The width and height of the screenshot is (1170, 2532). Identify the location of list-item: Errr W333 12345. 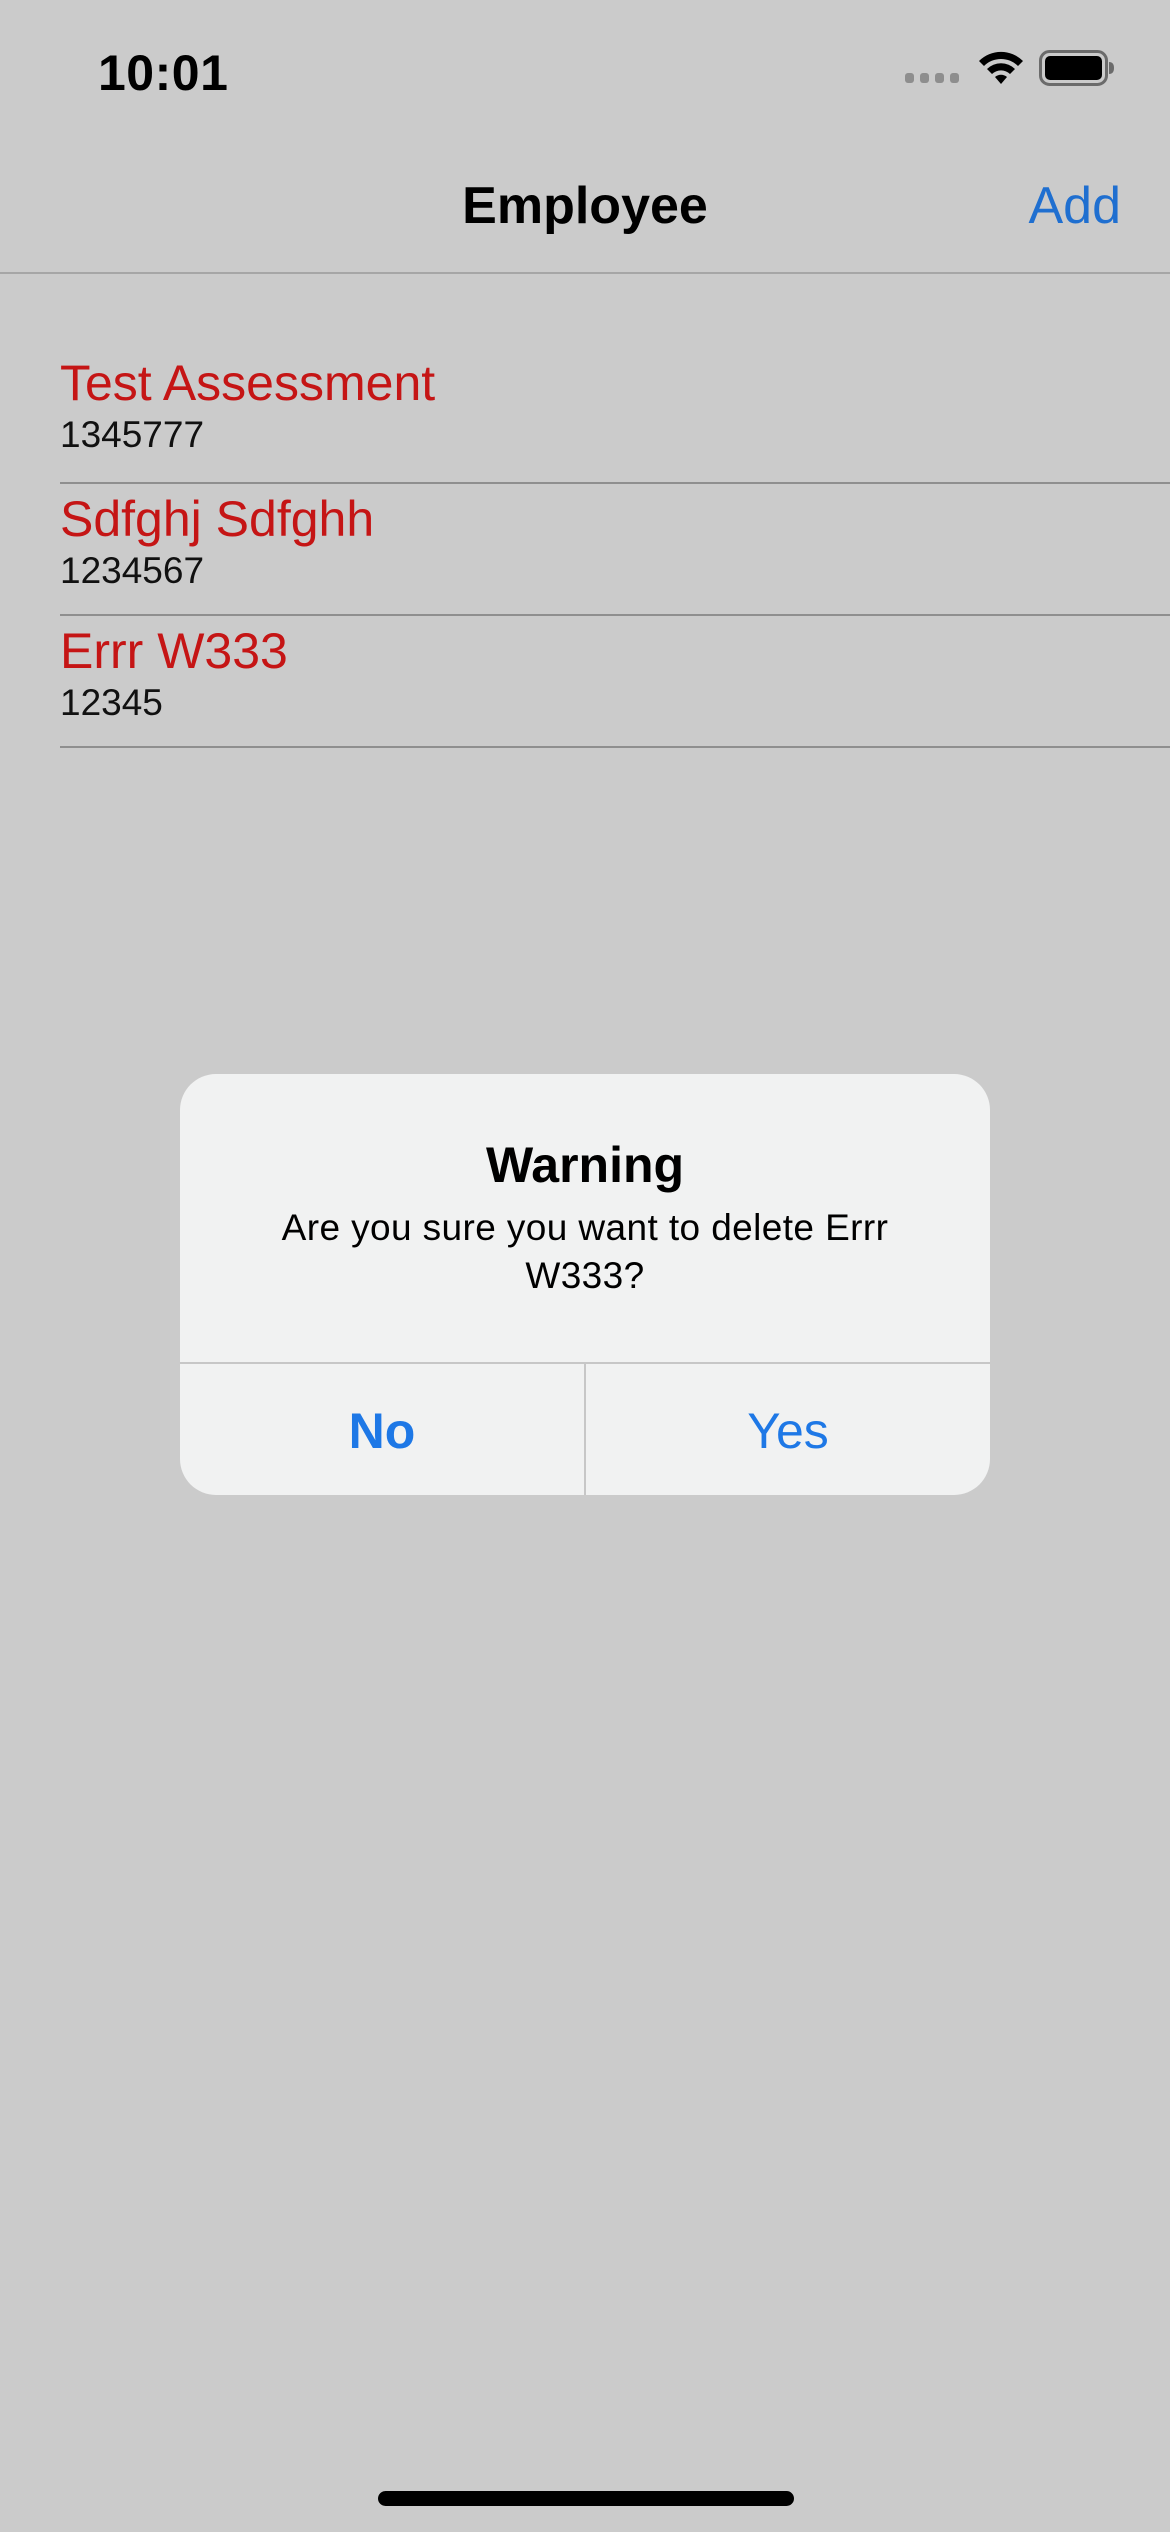
(615, 682).